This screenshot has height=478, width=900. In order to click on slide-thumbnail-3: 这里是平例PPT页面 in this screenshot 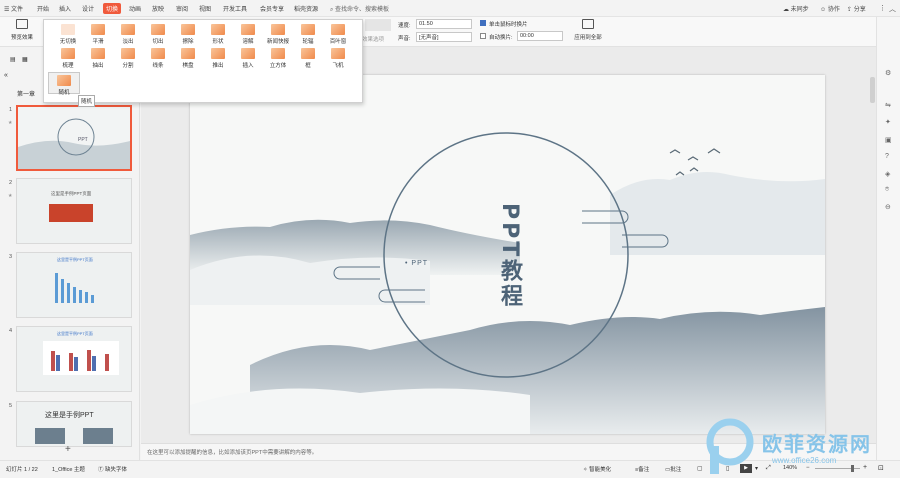, I will do `click(74, 285)`.